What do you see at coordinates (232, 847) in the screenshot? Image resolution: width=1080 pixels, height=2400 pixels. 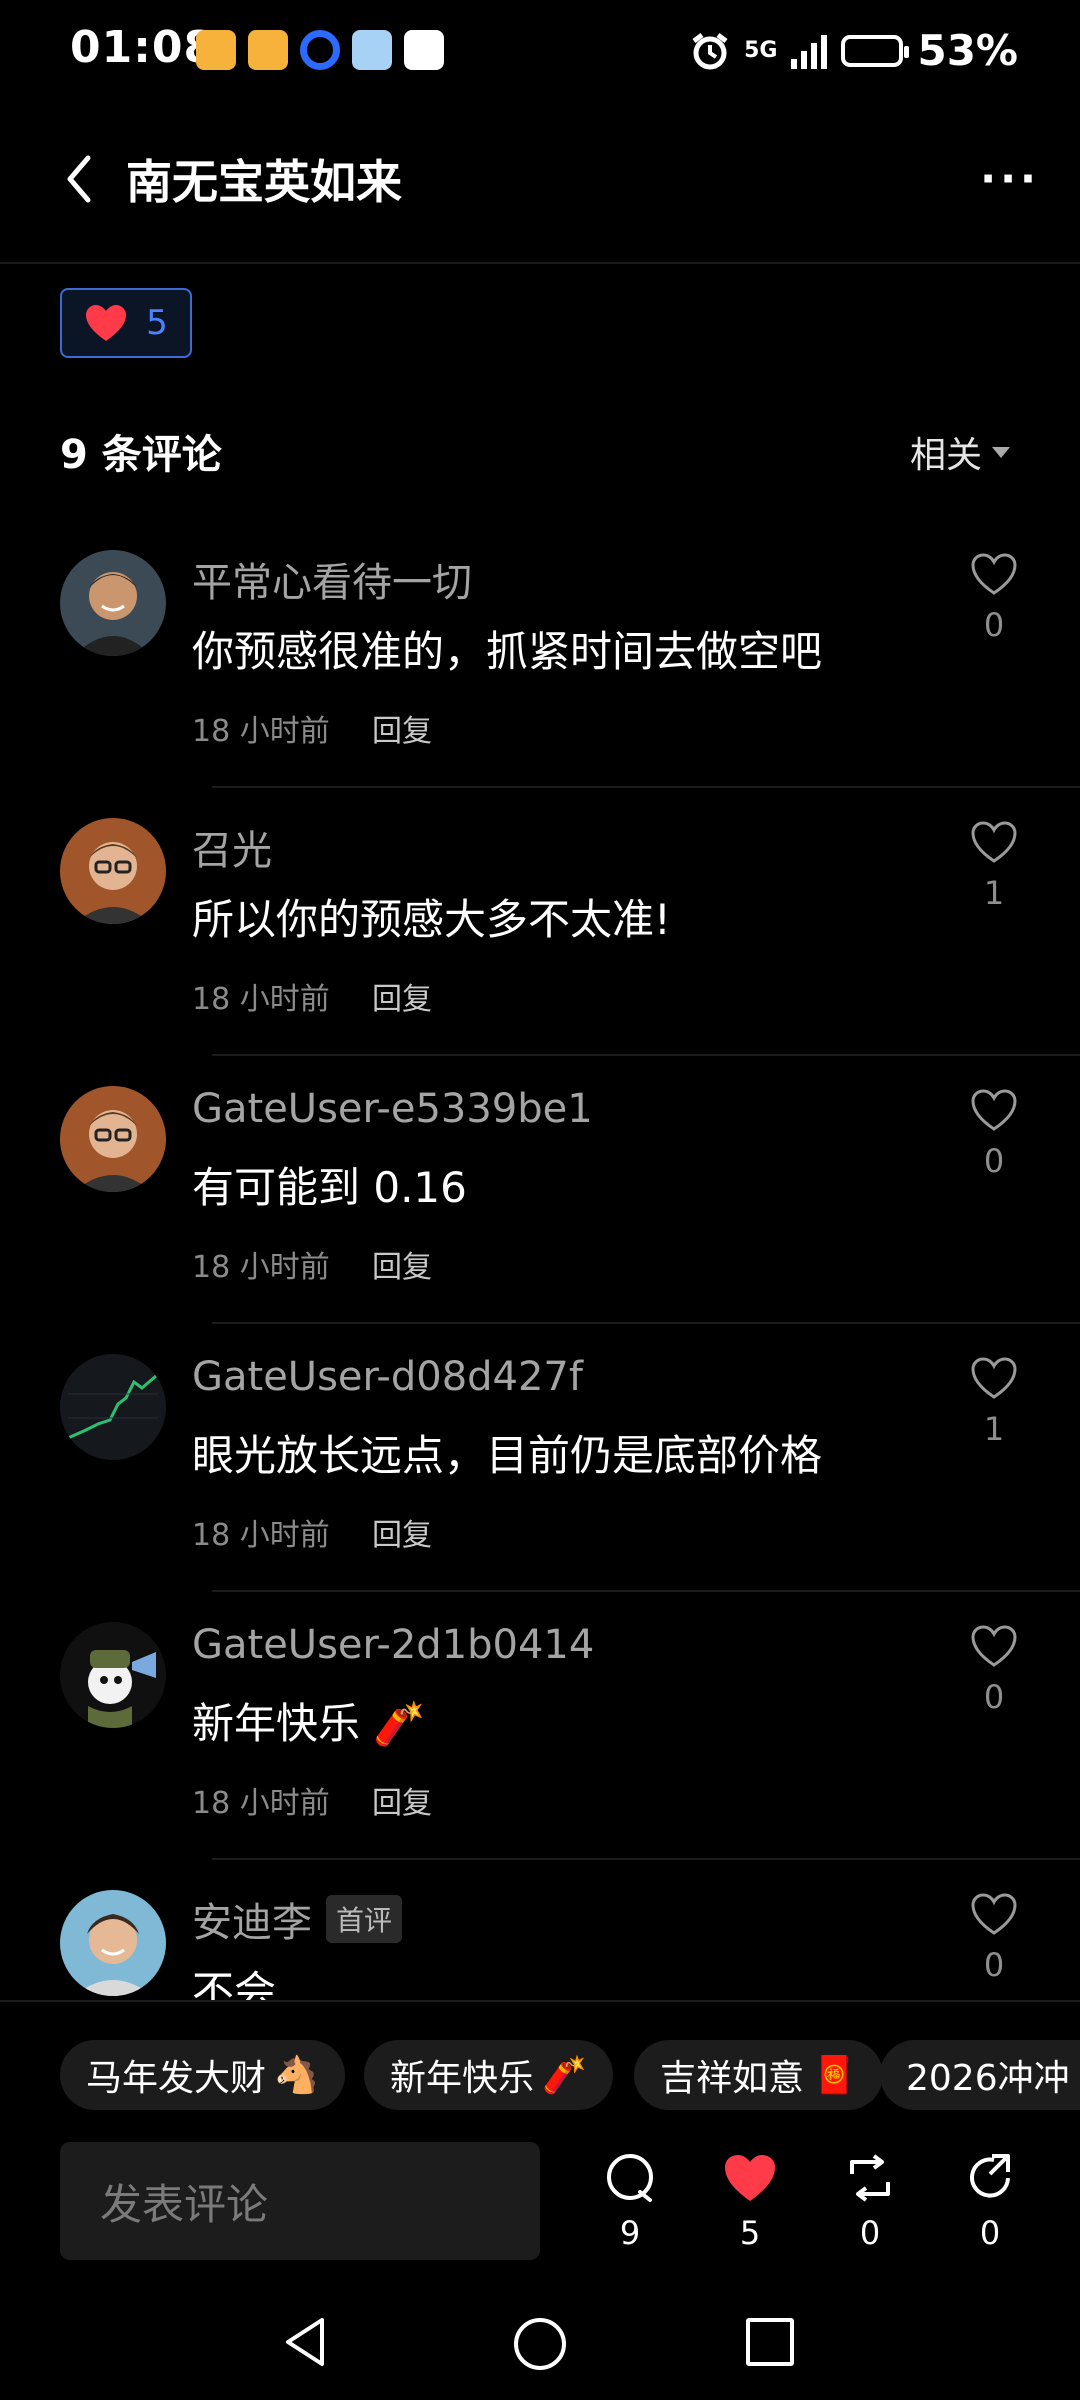 I see `comment-author: 召光` at bounding box center [232, 847].